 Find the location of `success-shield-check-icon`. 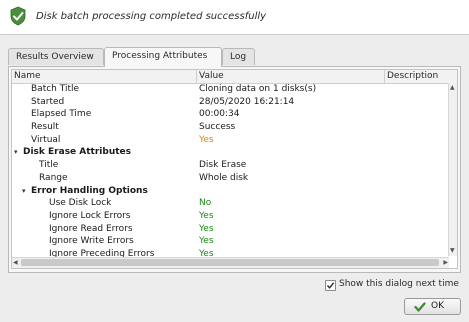

success-shield-check-icon is located at coordinates (18, 16).